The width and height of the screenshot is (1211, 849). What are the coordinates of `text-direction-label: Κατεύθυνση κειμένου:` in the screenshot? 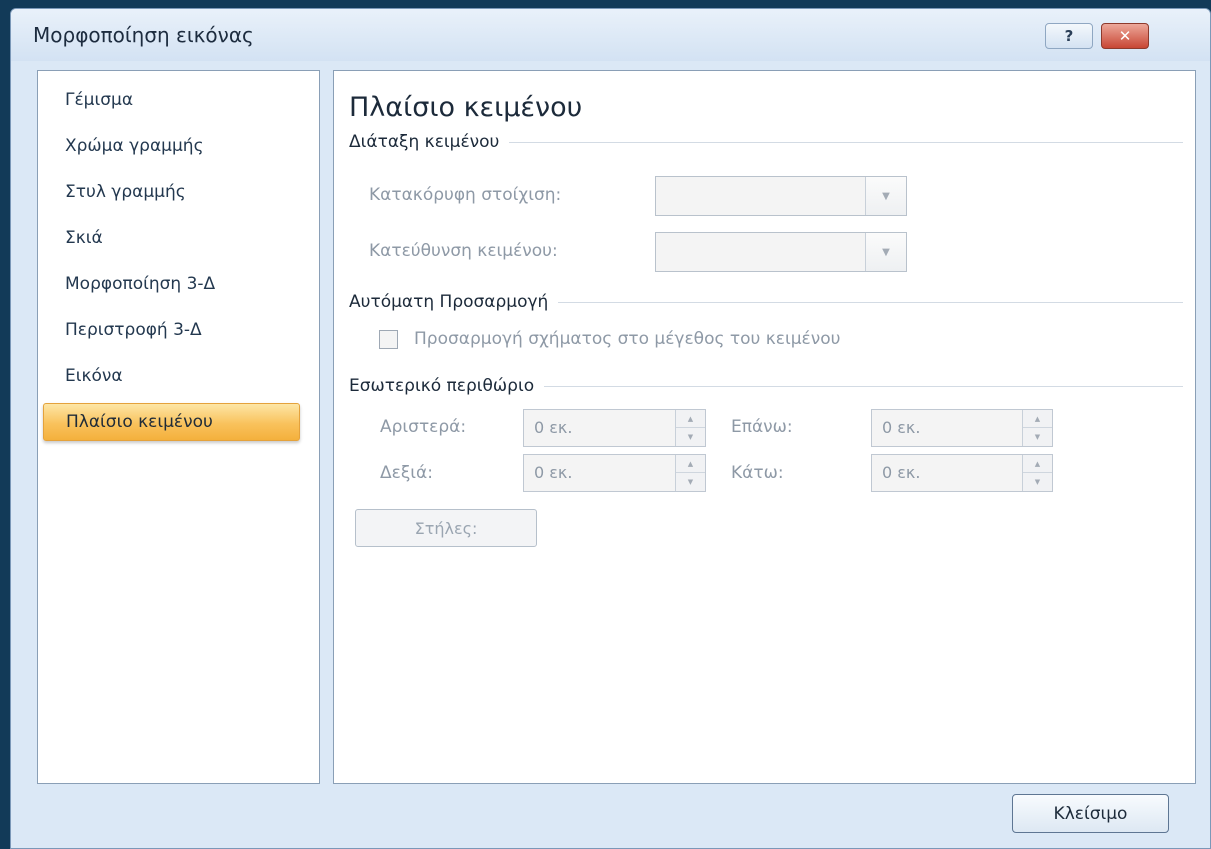 It's located at (463, 251).